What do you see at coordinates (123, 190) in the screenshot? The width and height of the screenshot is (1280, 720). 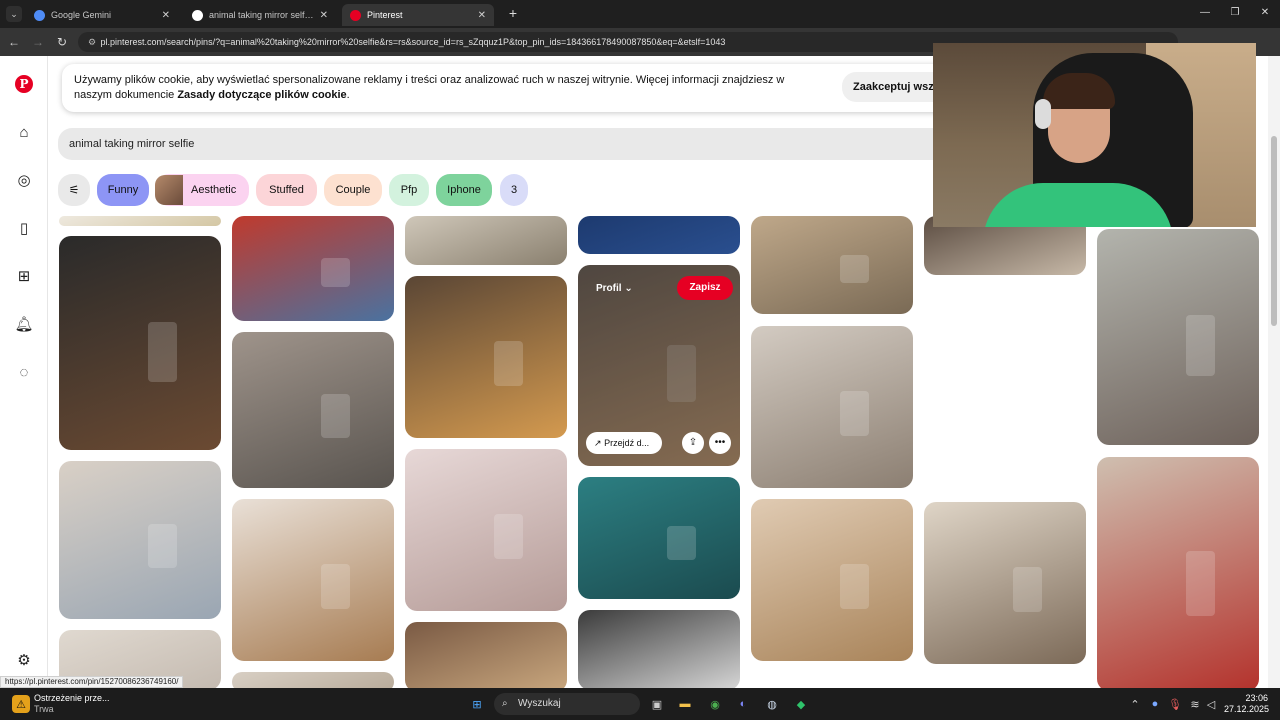 I see `chip-funny: Funny` at bounding box center [123, 190].